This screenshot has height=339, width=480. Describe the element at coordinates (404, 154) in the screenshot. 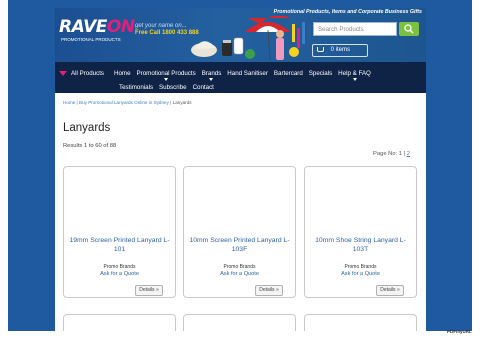

I see `pager-sep: |` at that location.